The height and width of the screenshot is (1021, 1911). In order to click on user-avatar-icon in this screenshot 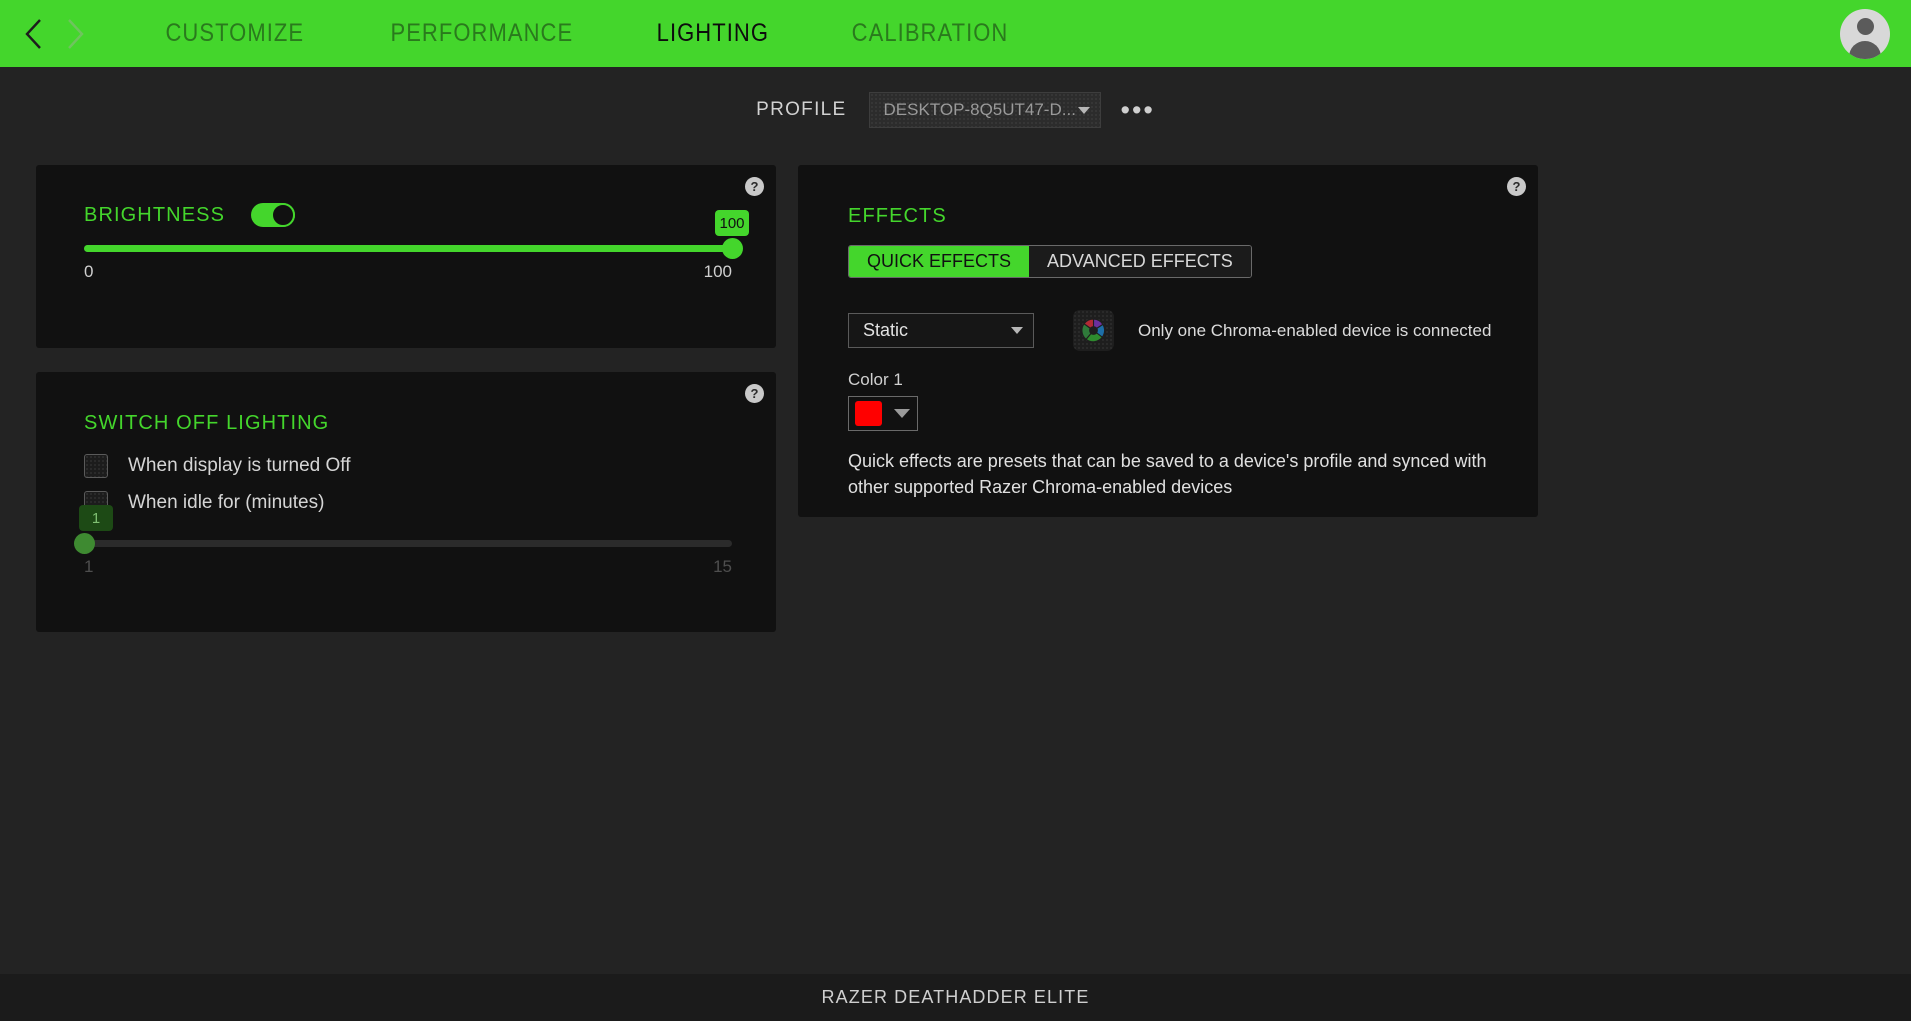, I will do `click(1865, 33)`.